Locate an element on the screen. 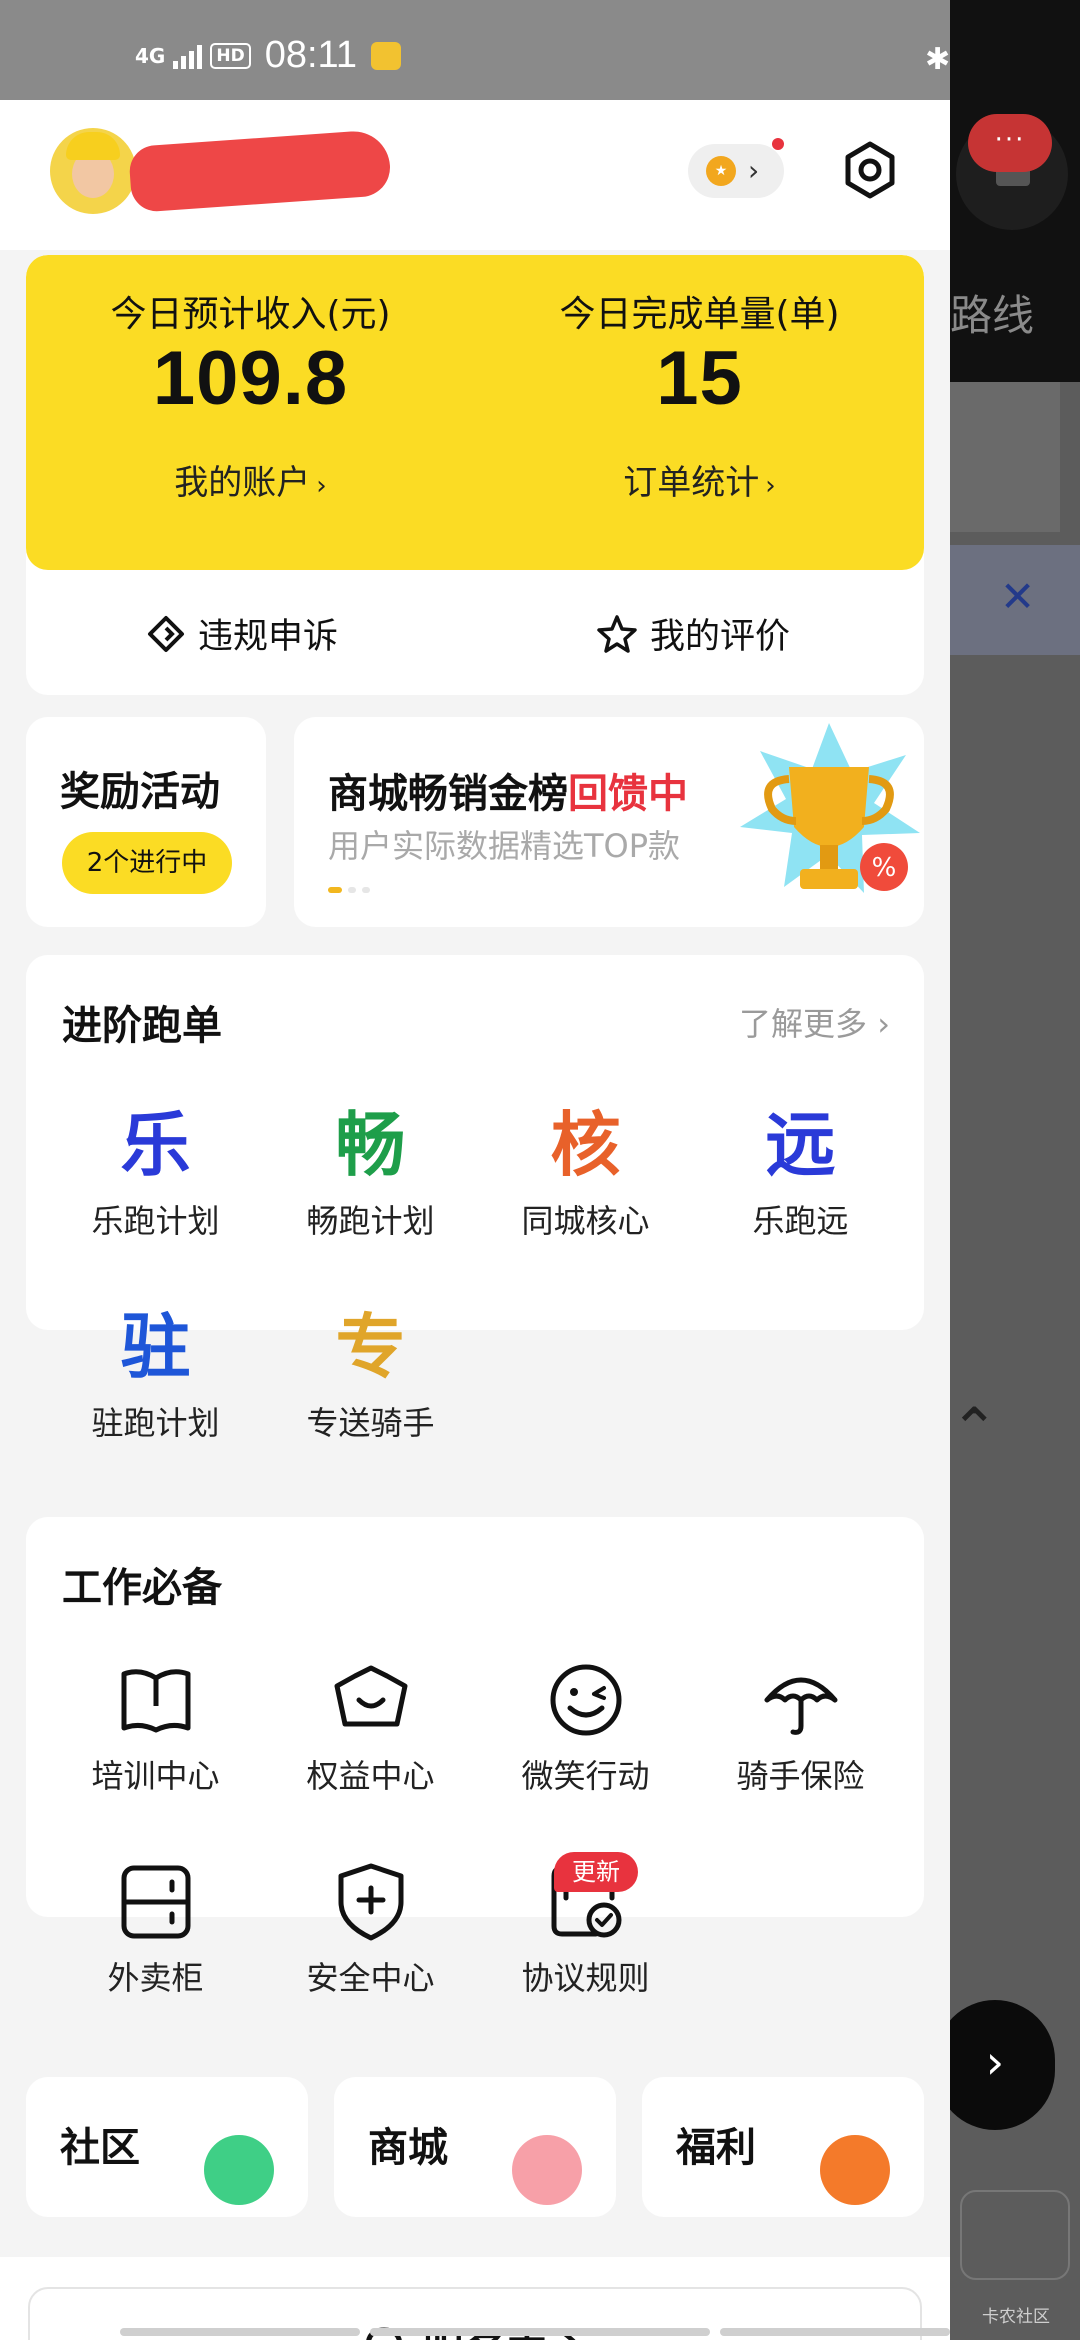 Image resolution: width=1080 pixels, height=2340 pixels. mall-banner: 商城畅销金榜回馈中 用户实际数据精选TOP款 % is located at coordinates (609, 822).